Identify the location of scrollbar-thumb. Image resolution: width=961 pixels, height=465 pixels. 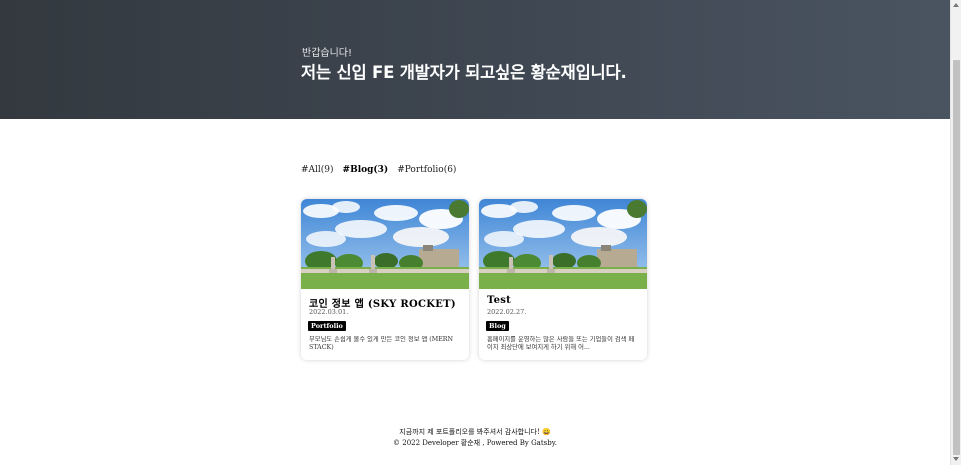
(956, 257).